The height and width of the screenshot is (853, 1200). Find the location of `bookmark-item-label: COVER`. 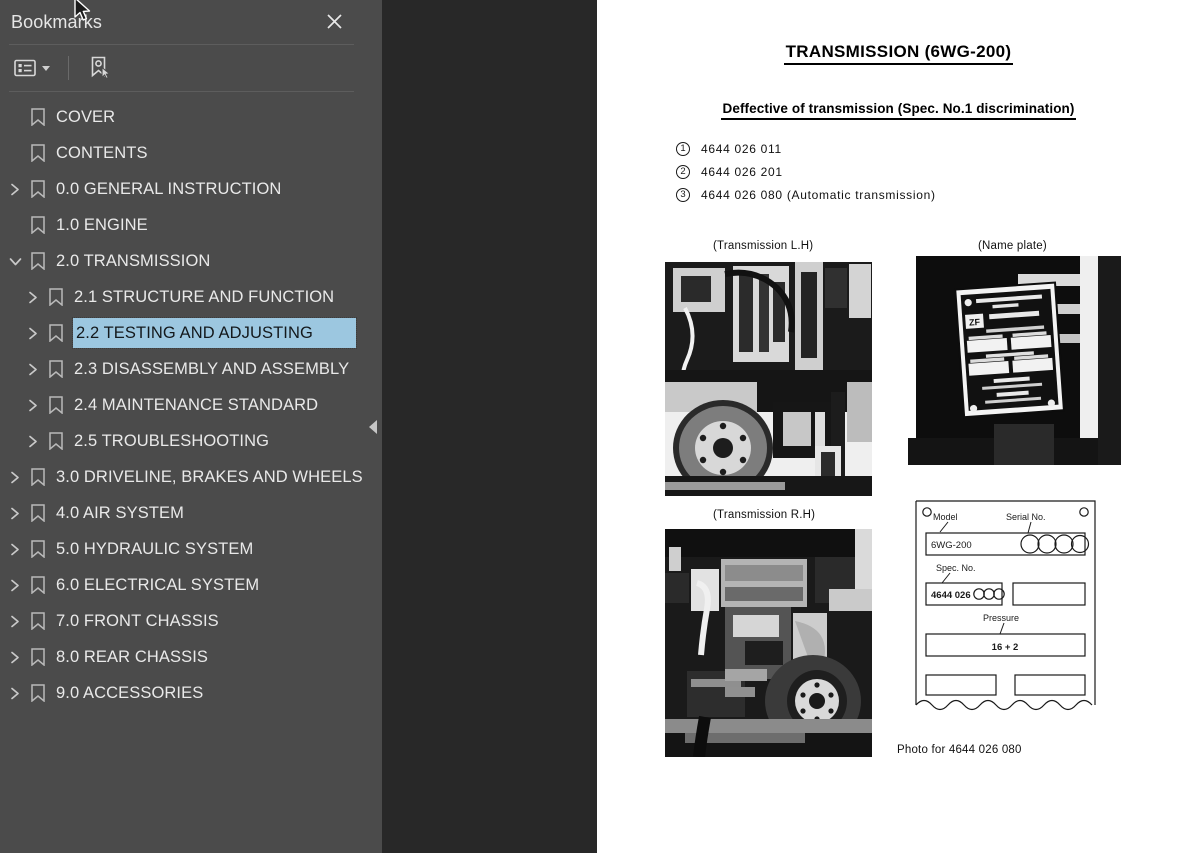

bookmark-item-label: COVER is located at coordinates (86, 116).